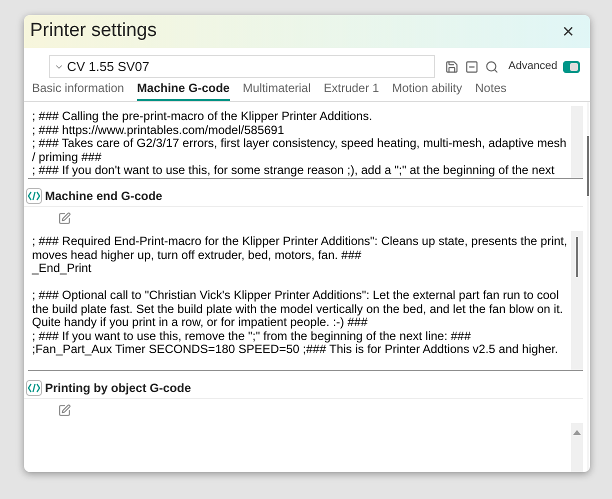  Describe the element at coordinates (472, 67) in the screenshot. I see `minus-icon` at that location.